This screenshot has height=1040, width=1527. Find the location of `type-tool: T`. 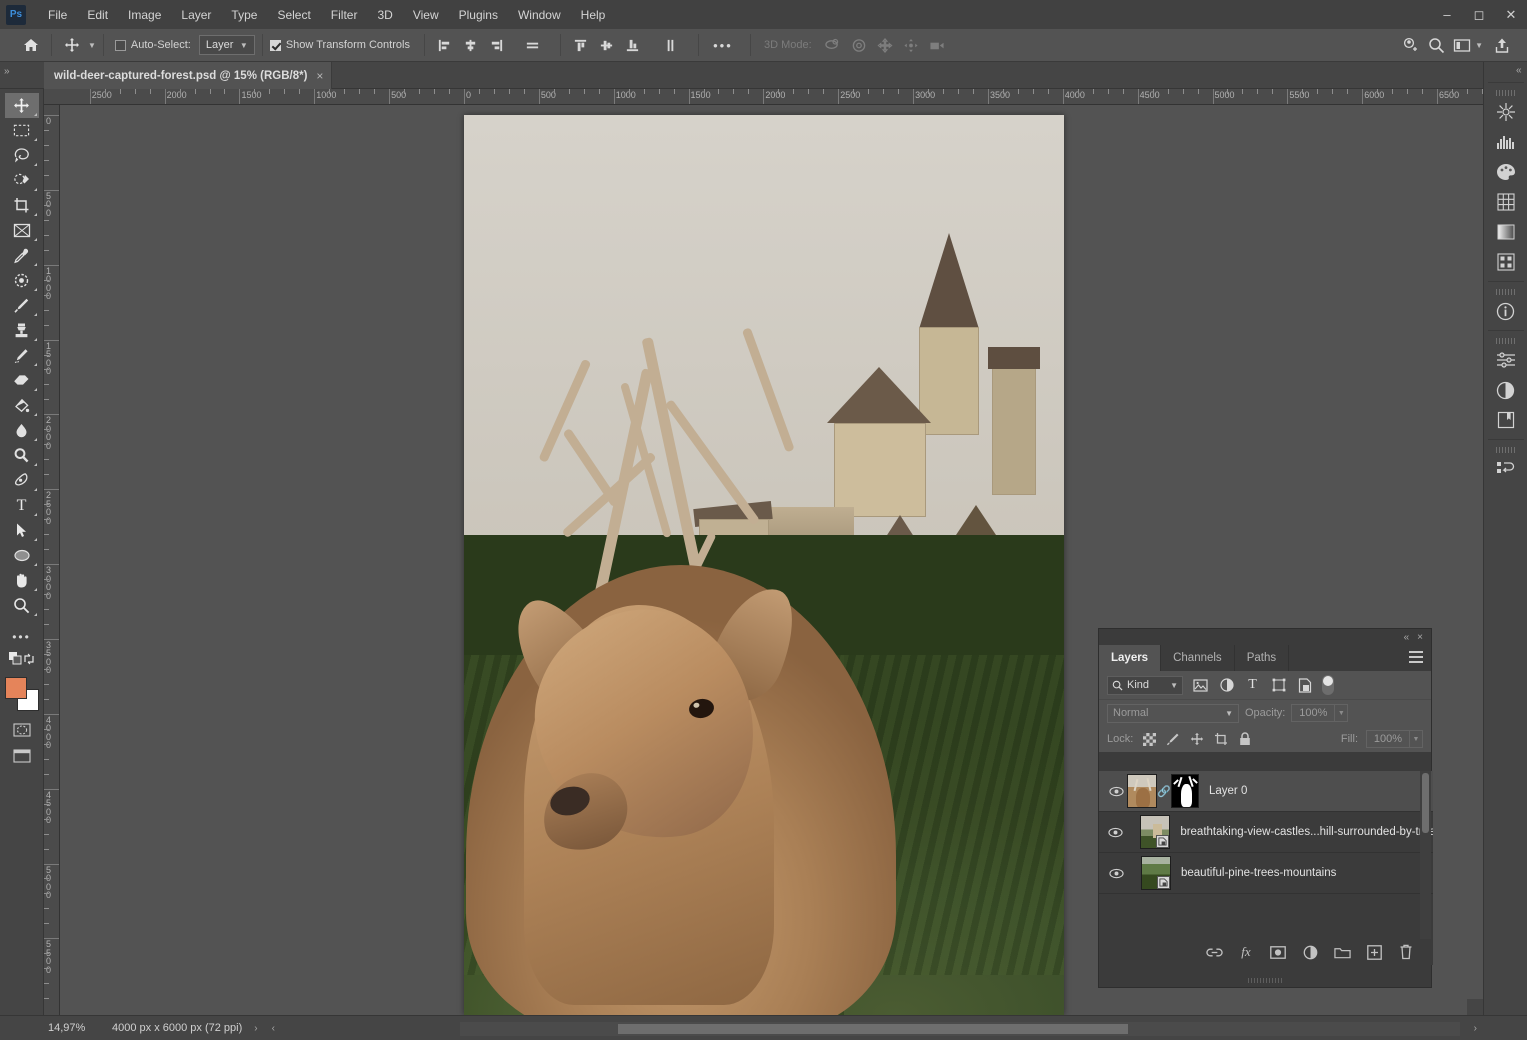

type-tool: T is located at coordinates (22, 505).